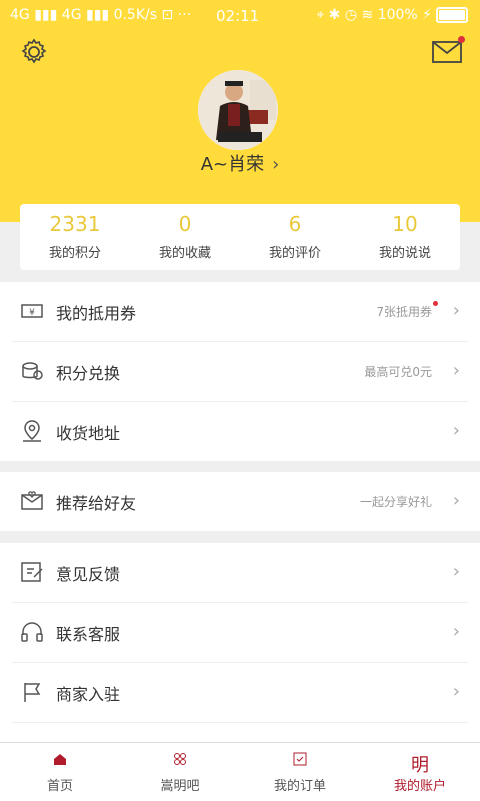 The height and width of the screenshot is (801, 480). What do you see at coordinates (461, 39) in the screenshot?
I see `unread-dot` at bounding box center [461, 39].